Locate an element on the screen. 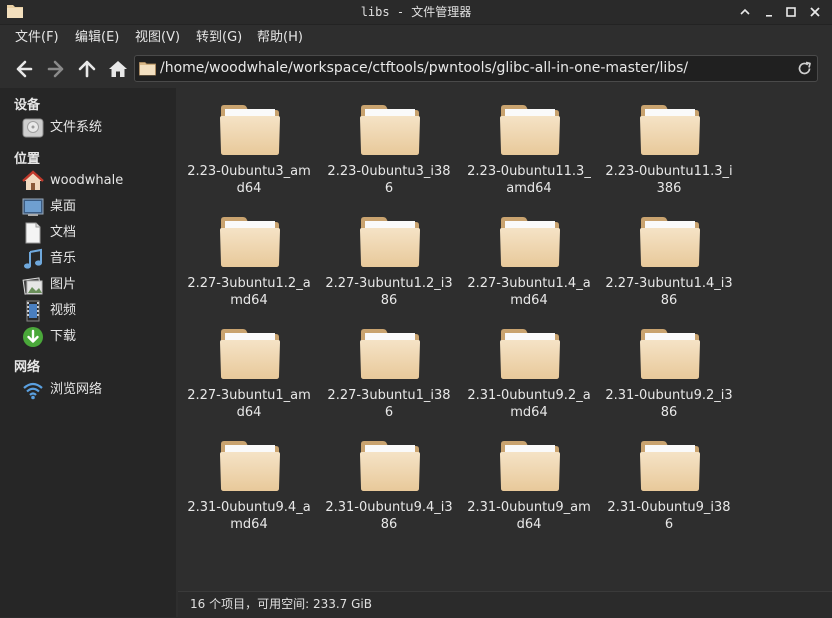 This screenshot has height=618, width=832. sidebar-item-music: 音乐 is located at coordinates (97, 259).